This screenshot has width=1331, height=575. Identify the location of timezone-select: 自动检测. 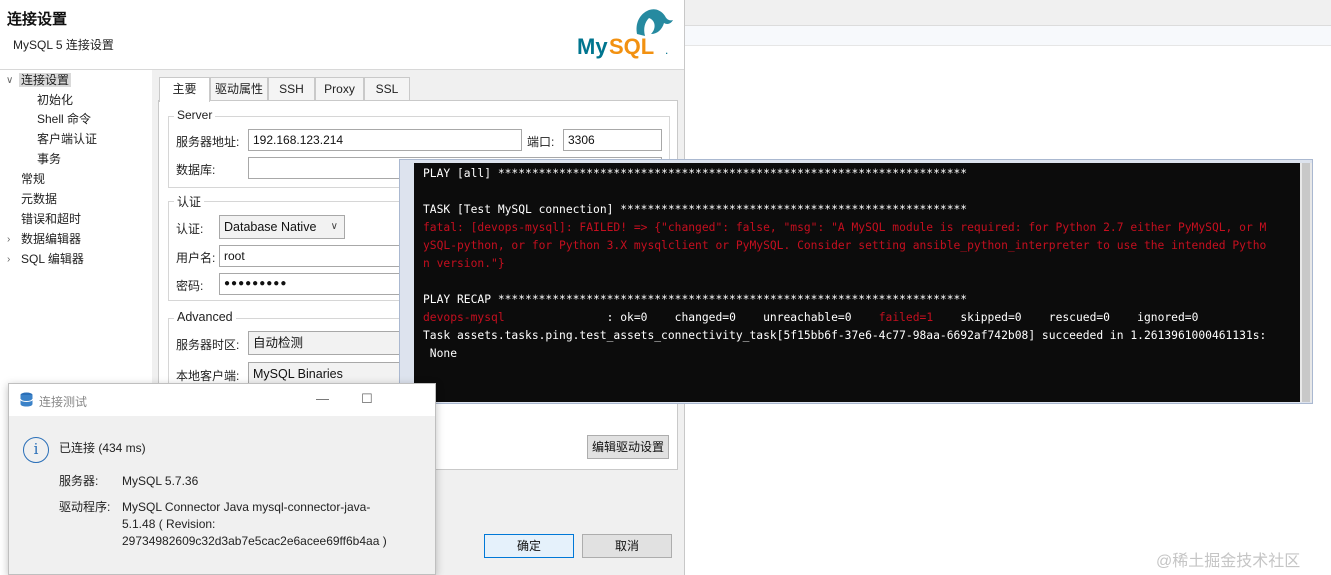
(328, 343).